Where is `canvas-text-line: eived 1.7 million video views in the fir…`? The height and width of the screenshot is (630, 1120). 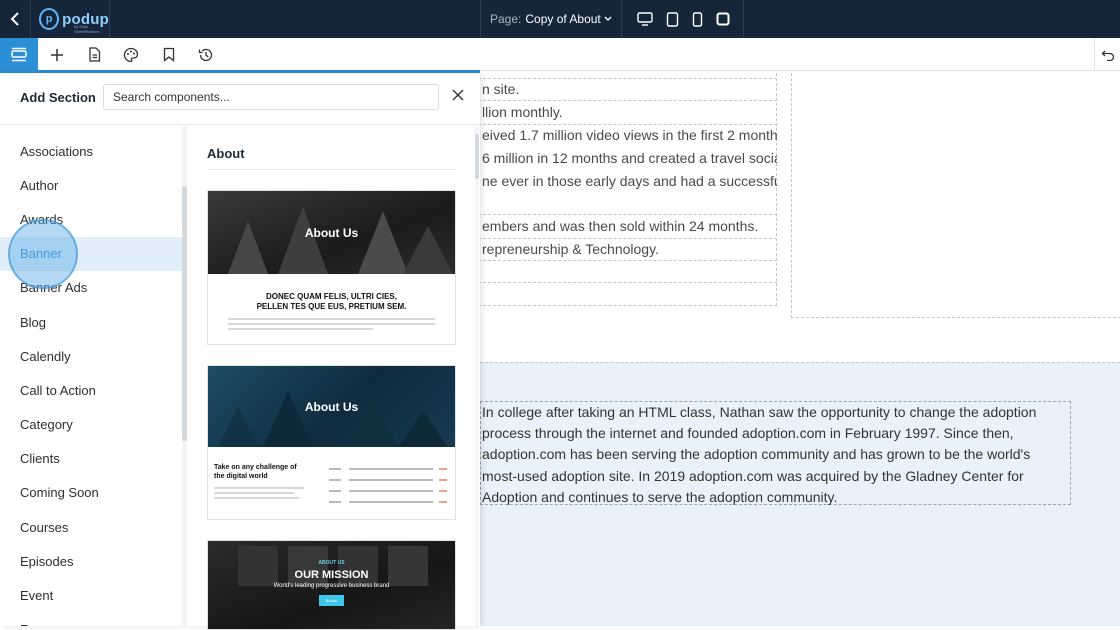
canvas-text-line: eived 1.7 million video views in the fir… is located at coordinates (628, 135).